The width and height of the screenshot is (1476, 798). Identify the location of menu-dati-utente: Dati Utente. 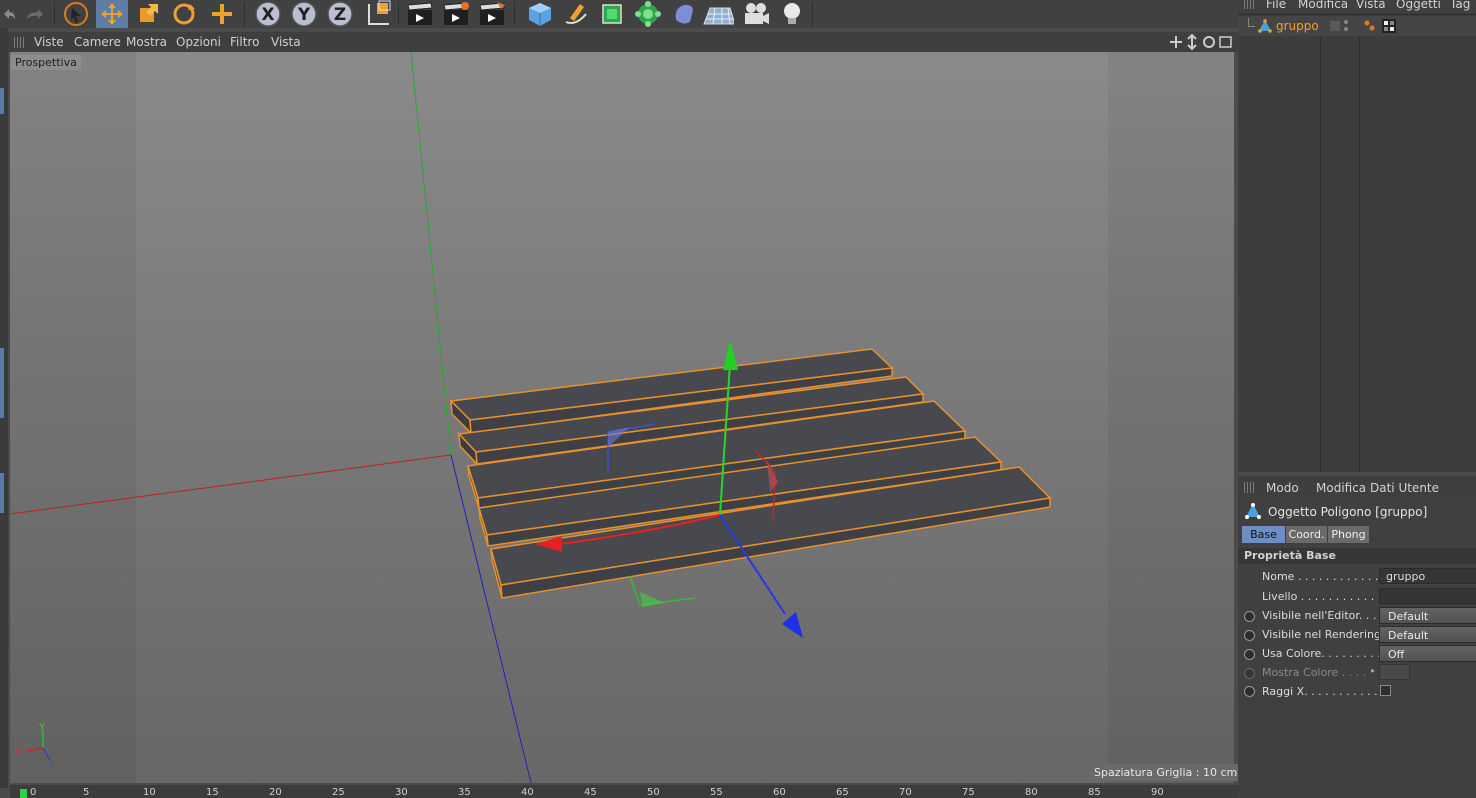
(1404, 488).